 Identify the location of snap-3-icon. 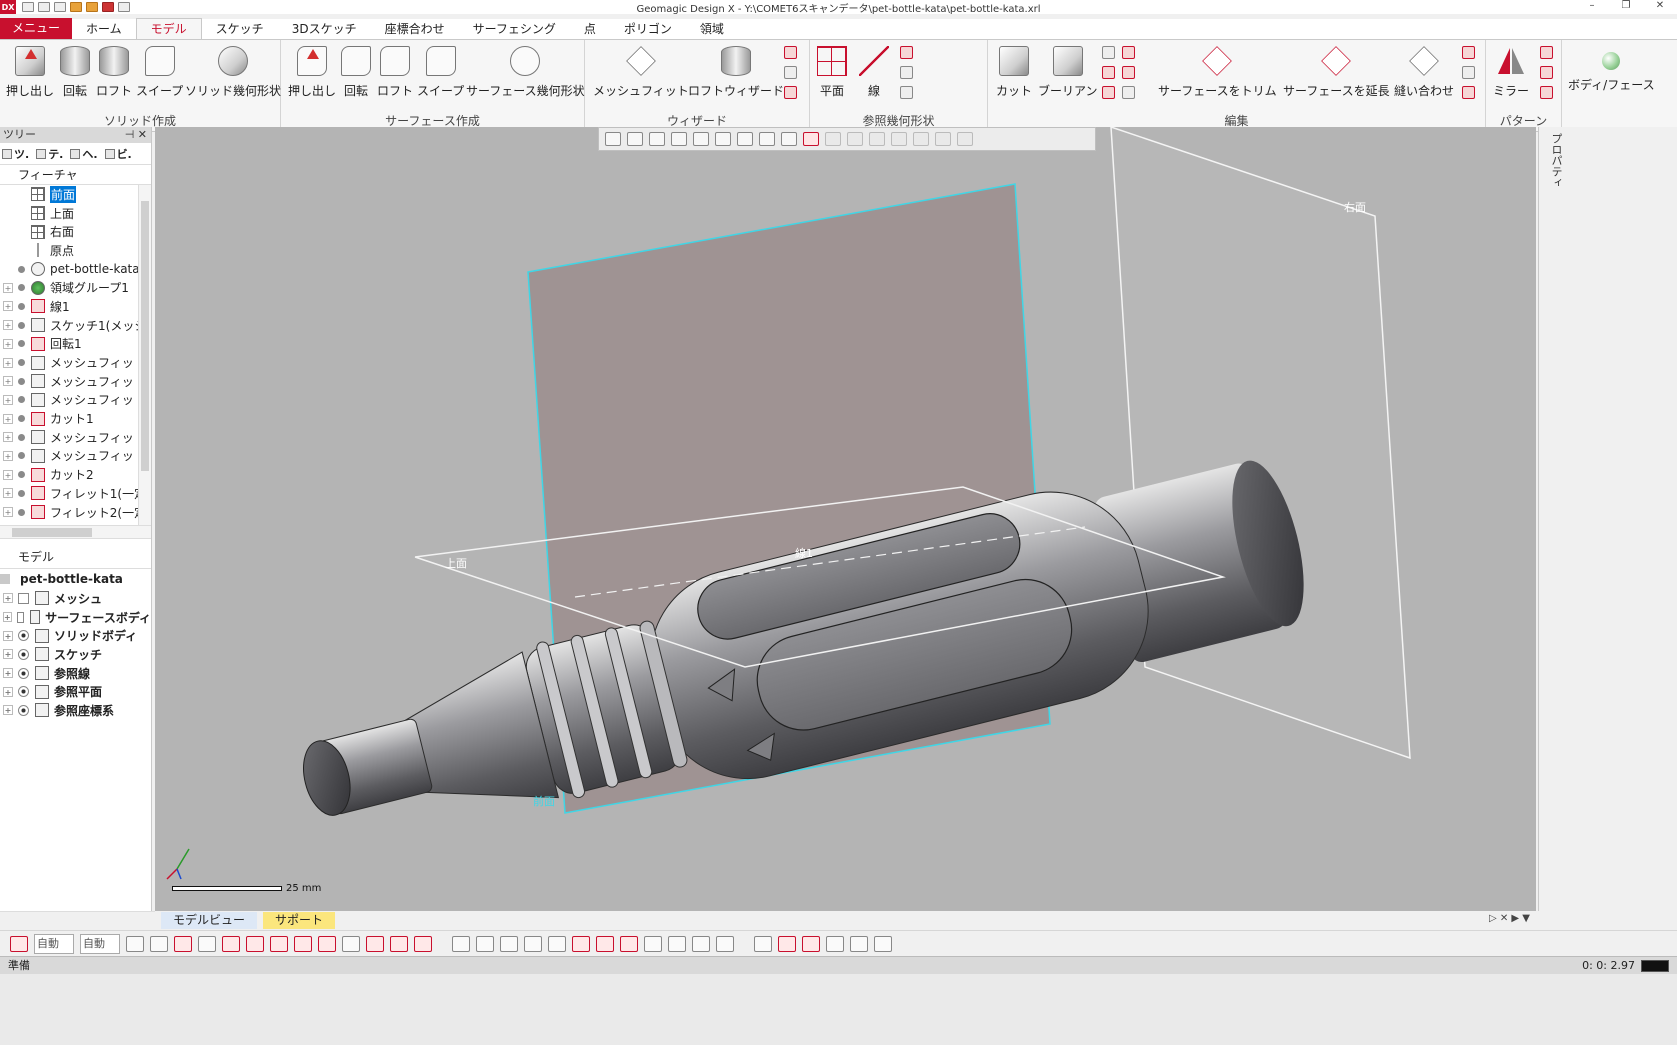
(509, 943).